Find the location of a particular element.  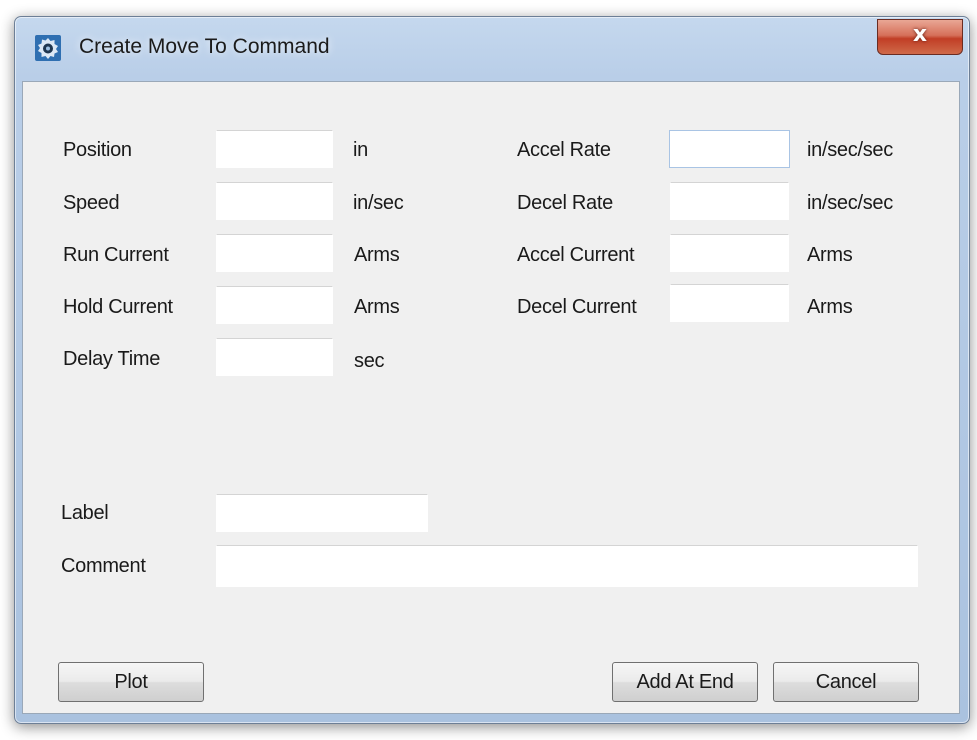

accel-rate-label: Accel Rate is located at coordinates (564, 150).